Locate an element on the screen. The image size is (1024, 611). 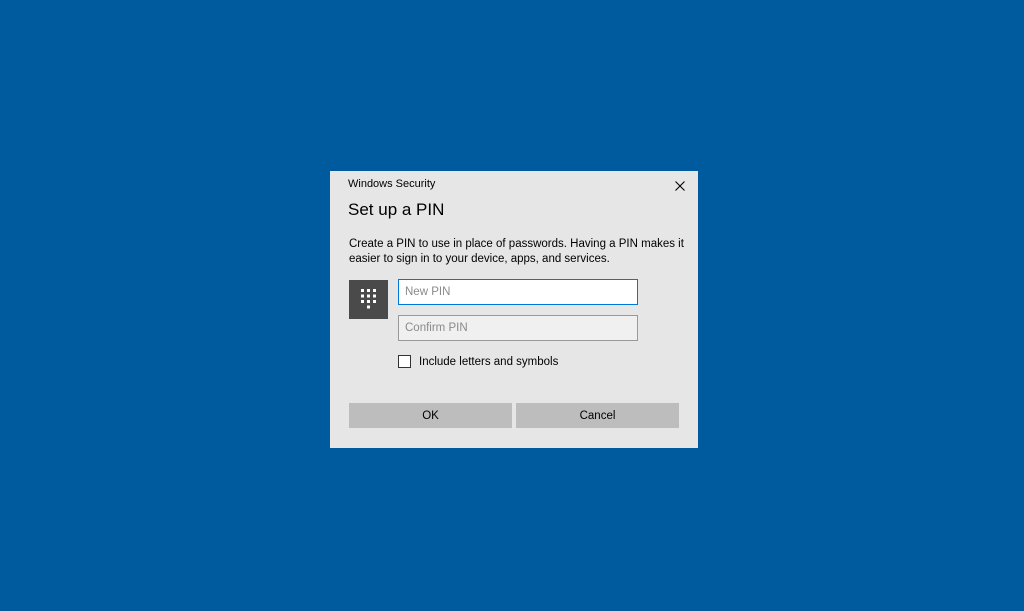
close-icon is located at coordinates (680, 186).